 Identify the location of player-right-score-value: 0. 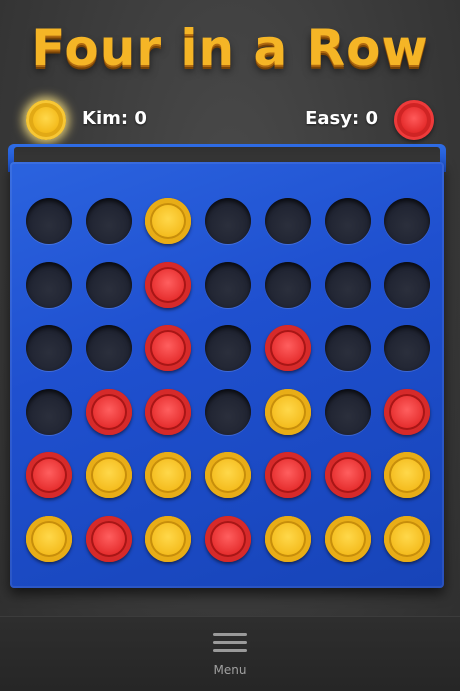
(371, 118).